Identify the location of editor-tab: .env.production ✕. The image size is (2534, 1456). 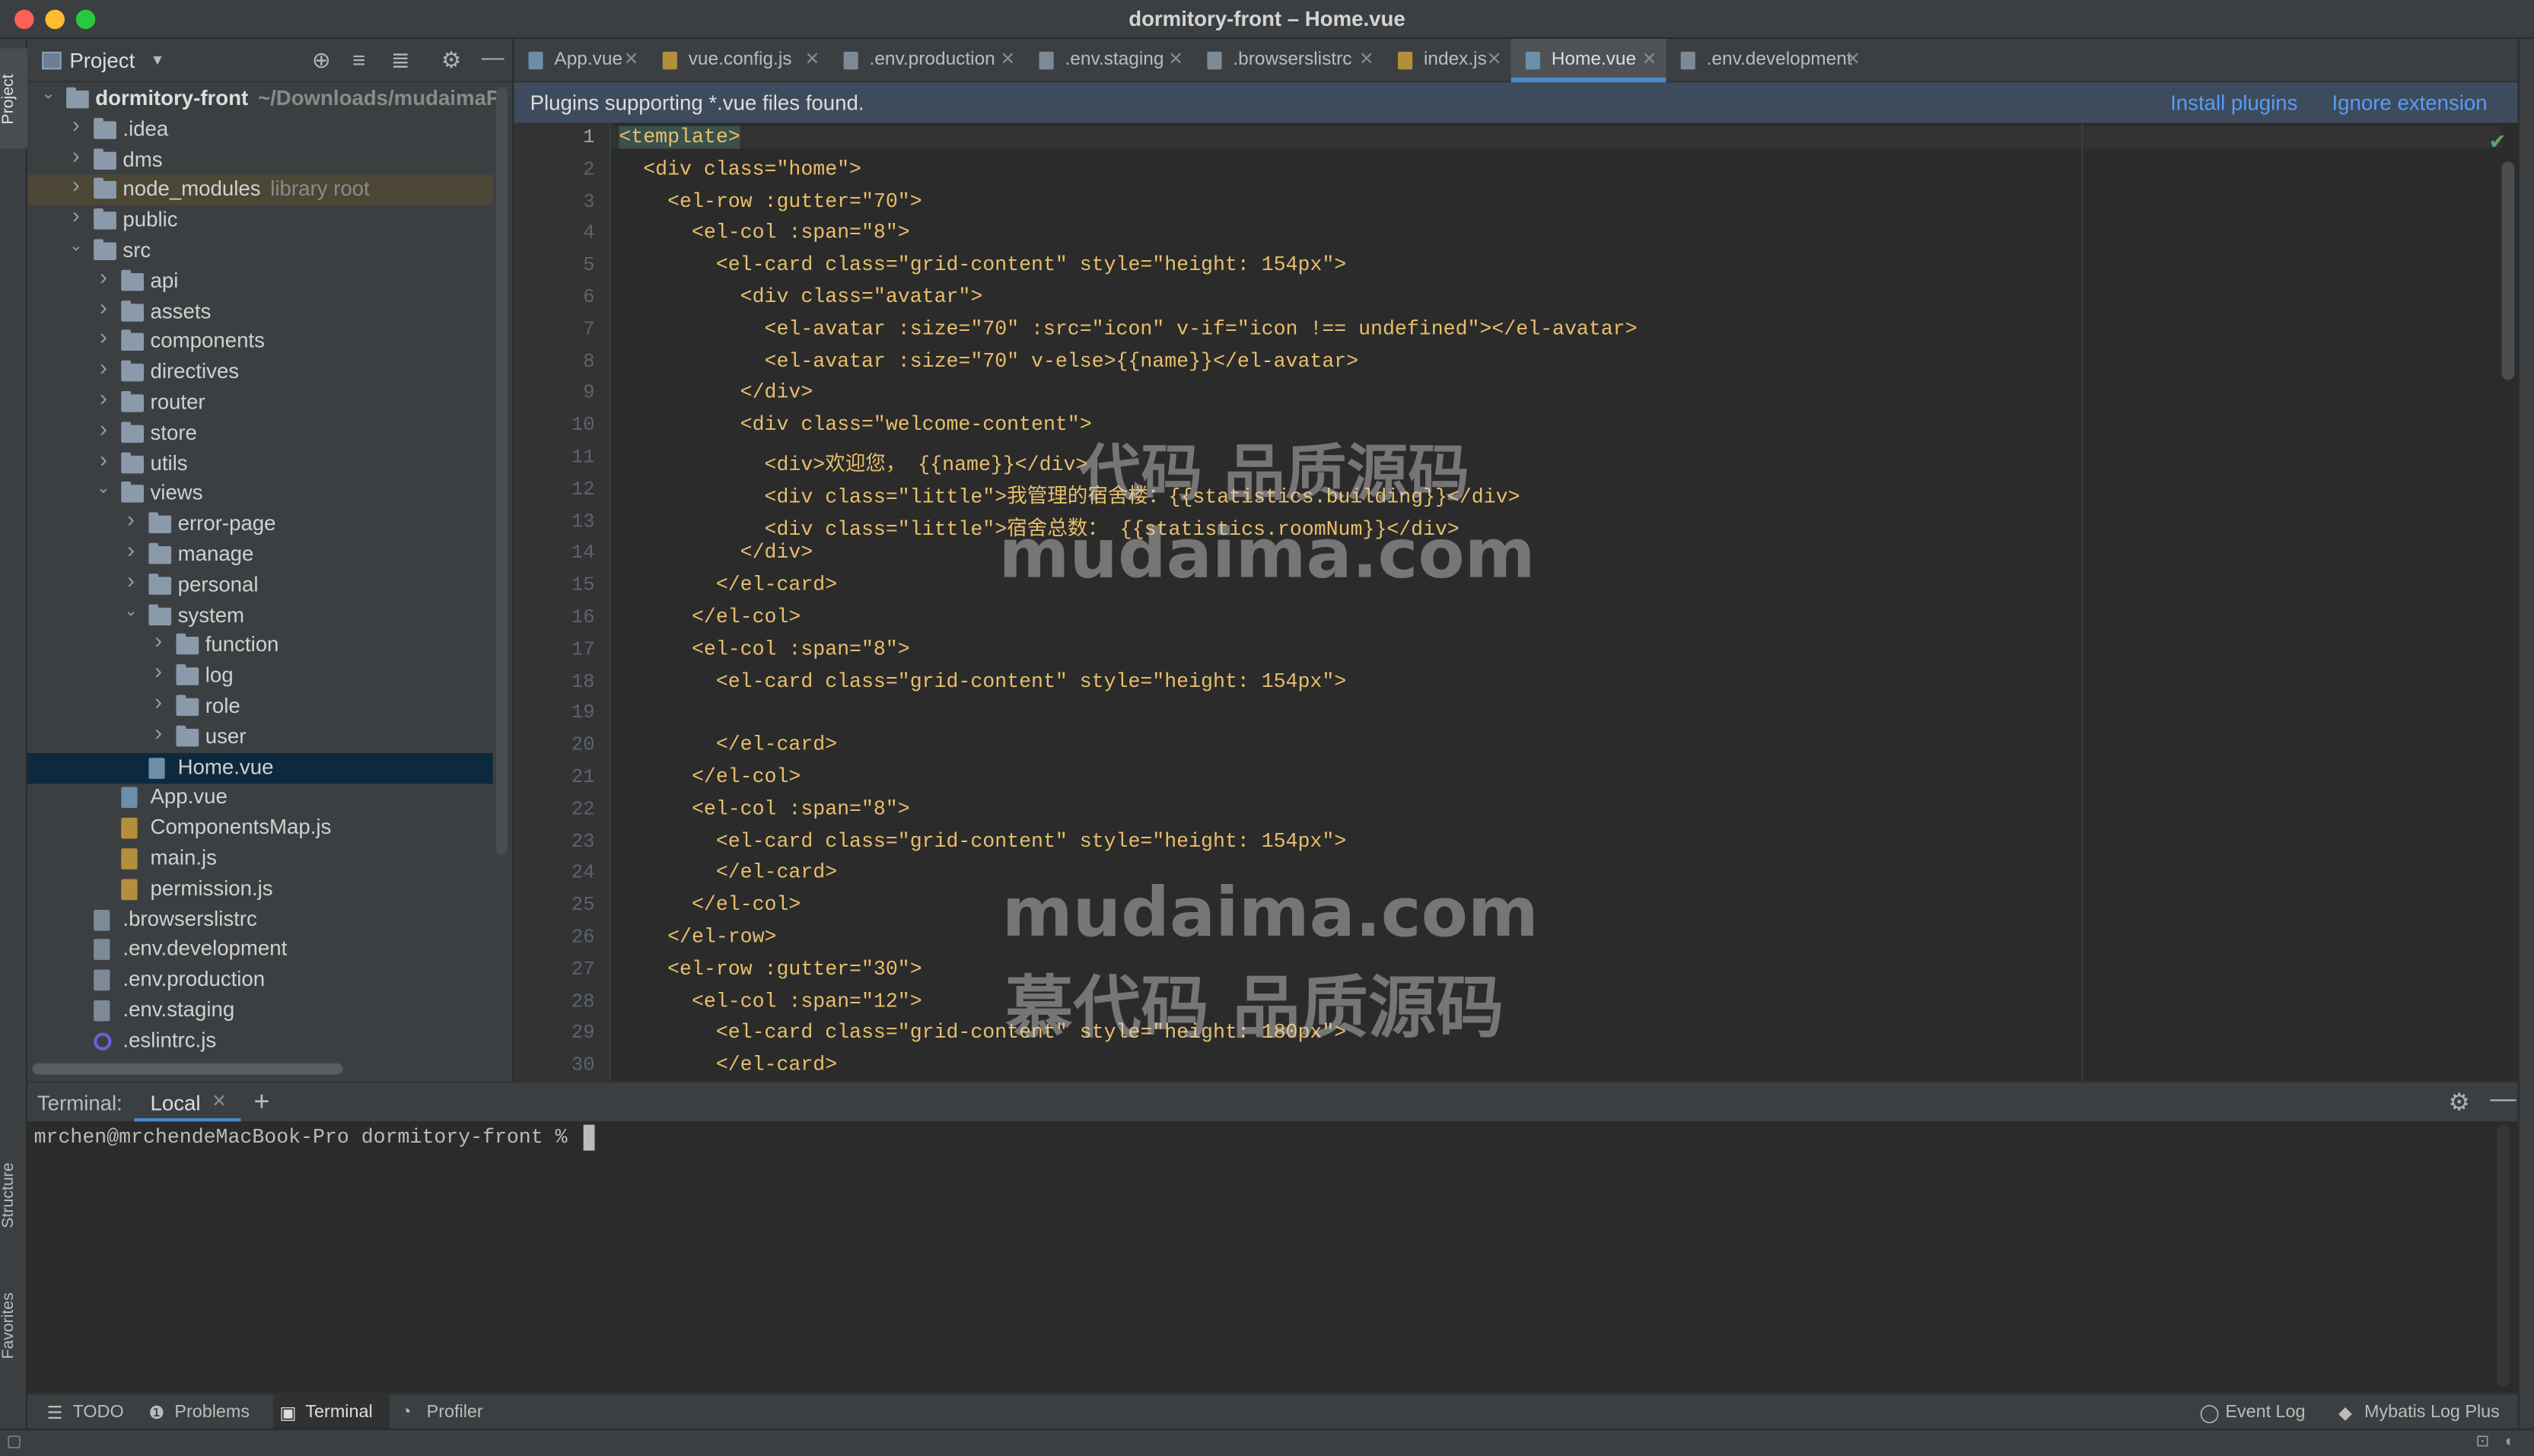
(927, 61).